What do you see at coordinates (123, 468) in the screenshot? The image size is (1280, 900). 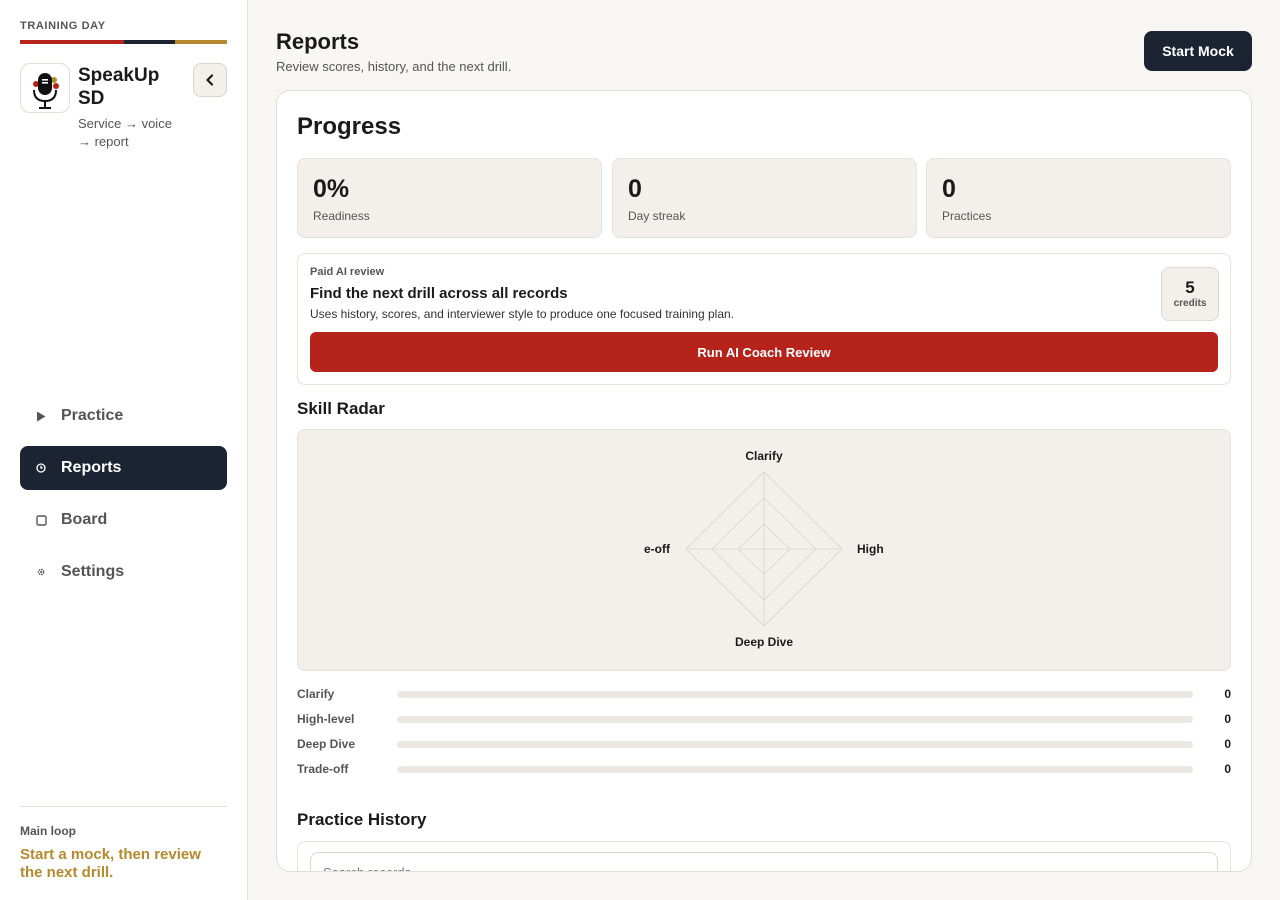 I see `nav-item-reports: Reports` at bounding box center [123, 468].